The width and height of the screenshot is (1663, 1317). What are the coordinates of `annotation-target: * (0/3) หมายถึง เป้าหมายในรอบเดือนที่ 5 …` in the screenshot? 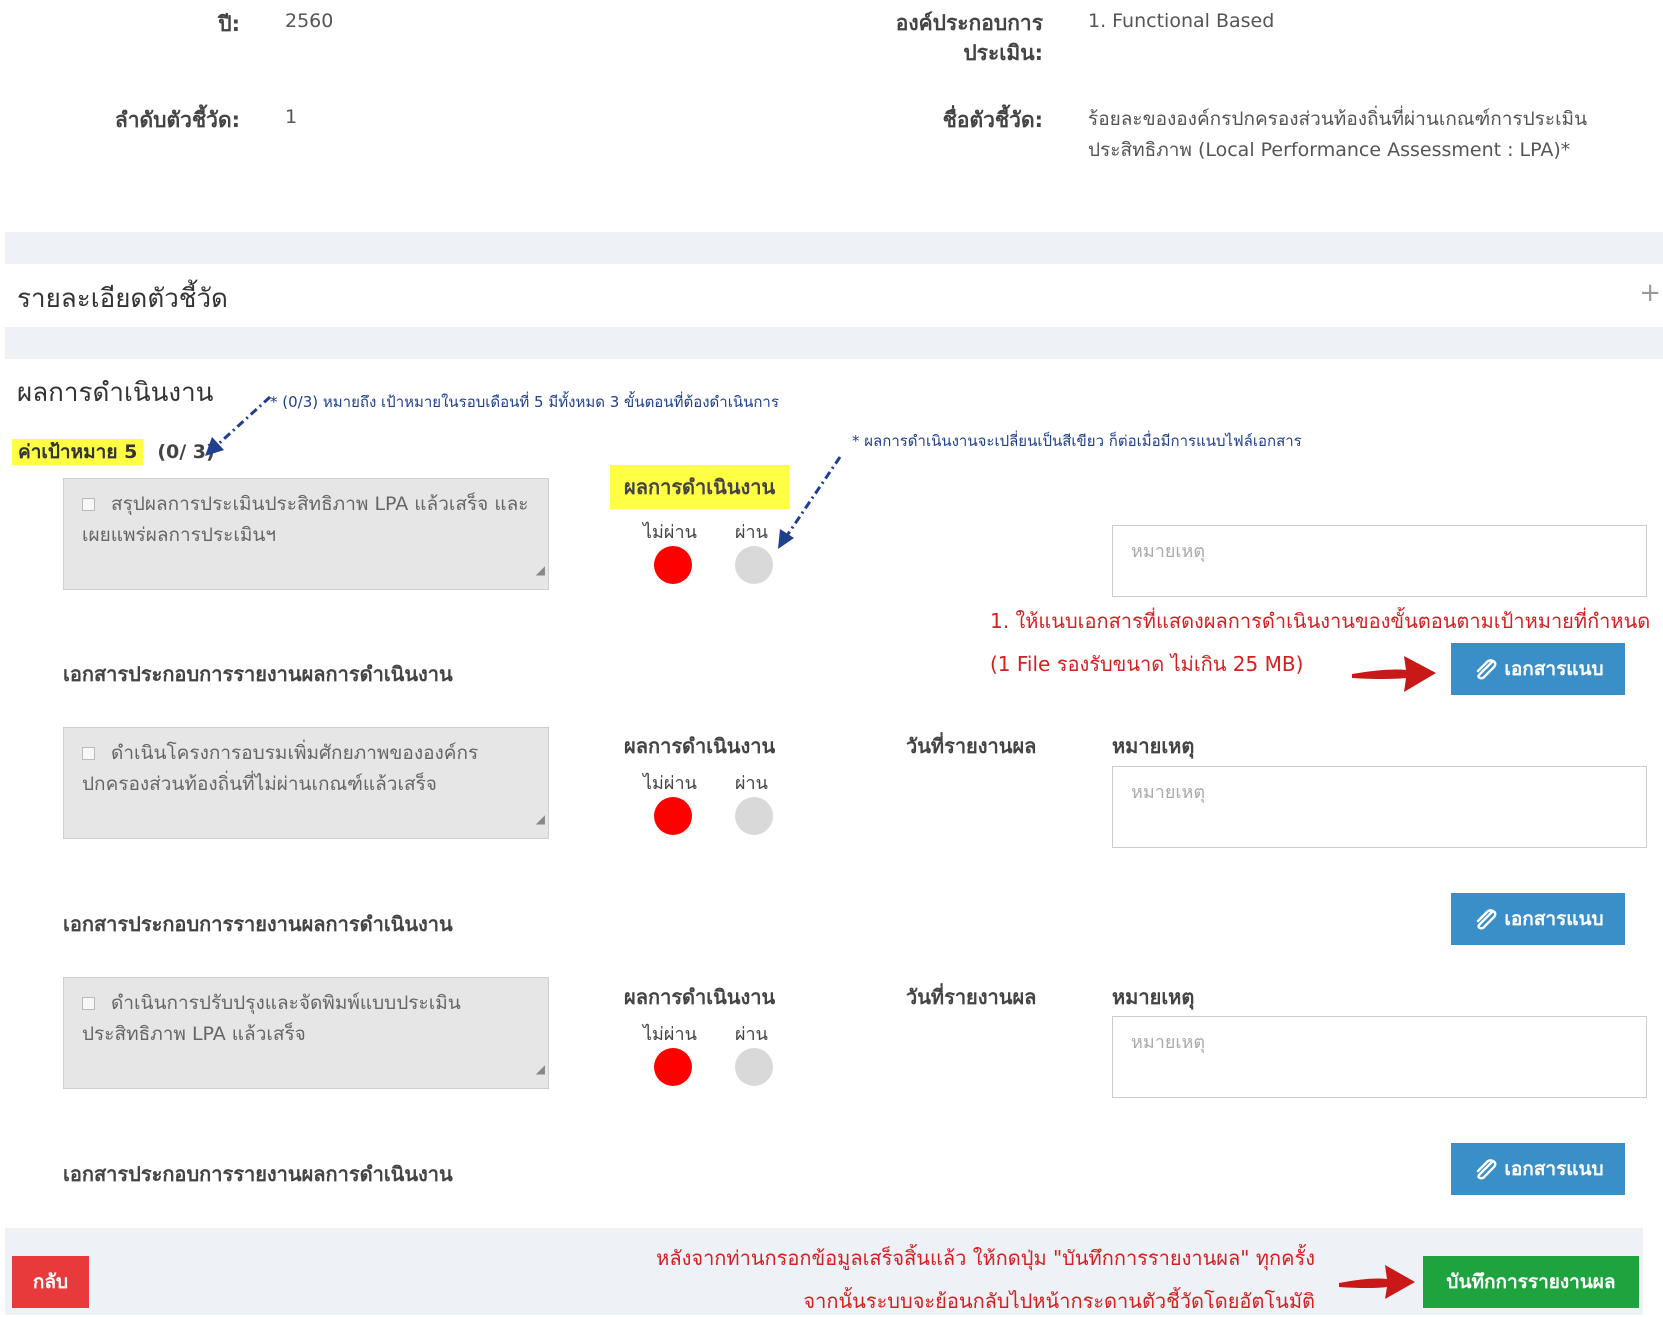 It's located at (524, 402).